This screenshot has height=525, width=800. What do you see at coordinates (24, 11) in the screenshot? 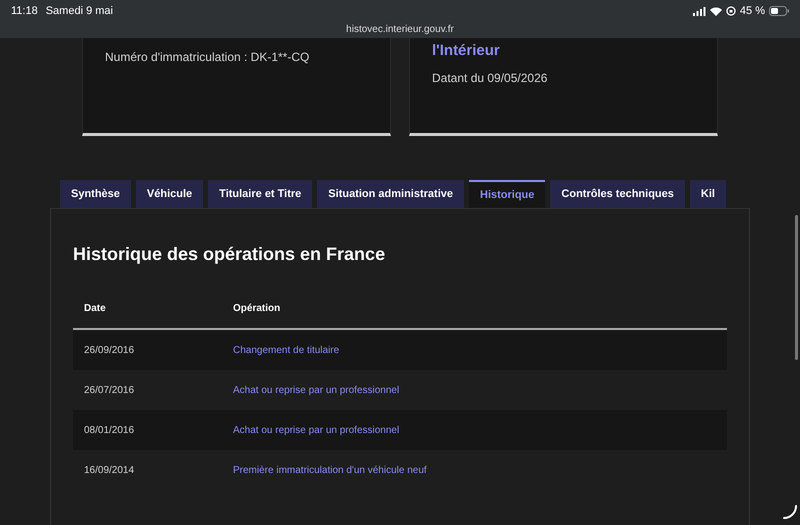
I see `clock: 11:18` at bounding box center [24, 11].